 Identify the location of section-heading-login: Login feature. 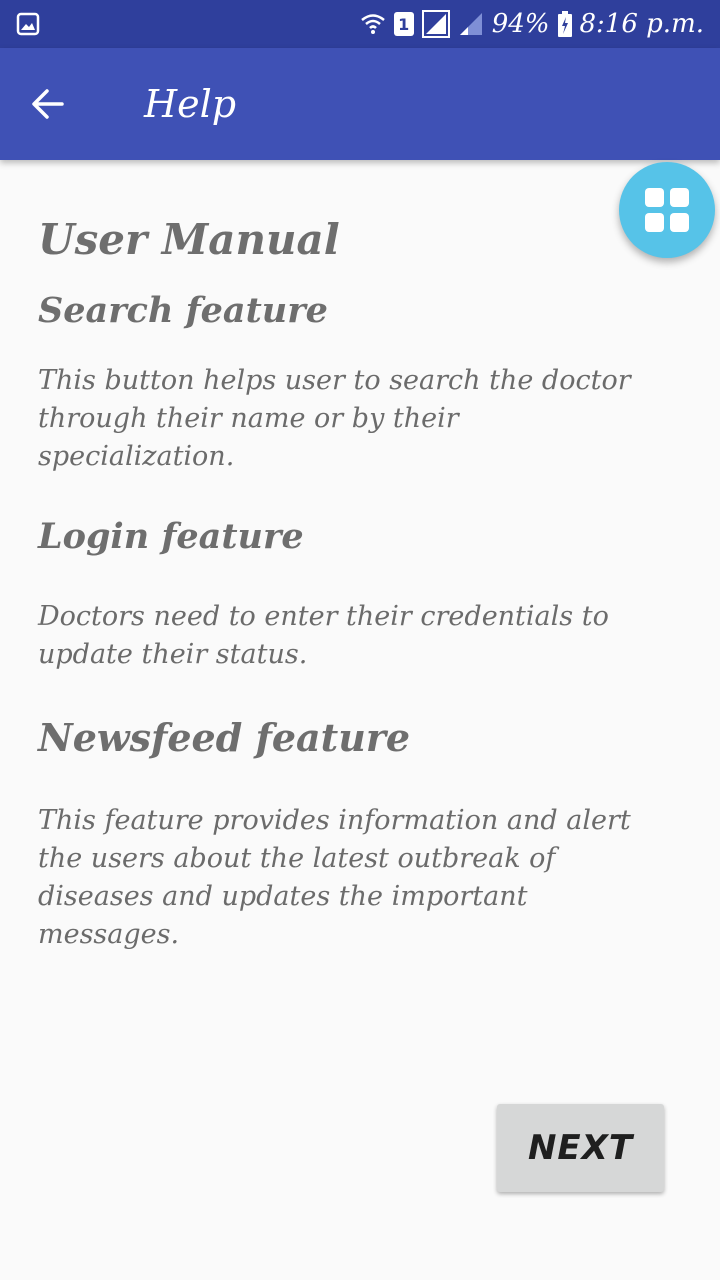
(171, 536).